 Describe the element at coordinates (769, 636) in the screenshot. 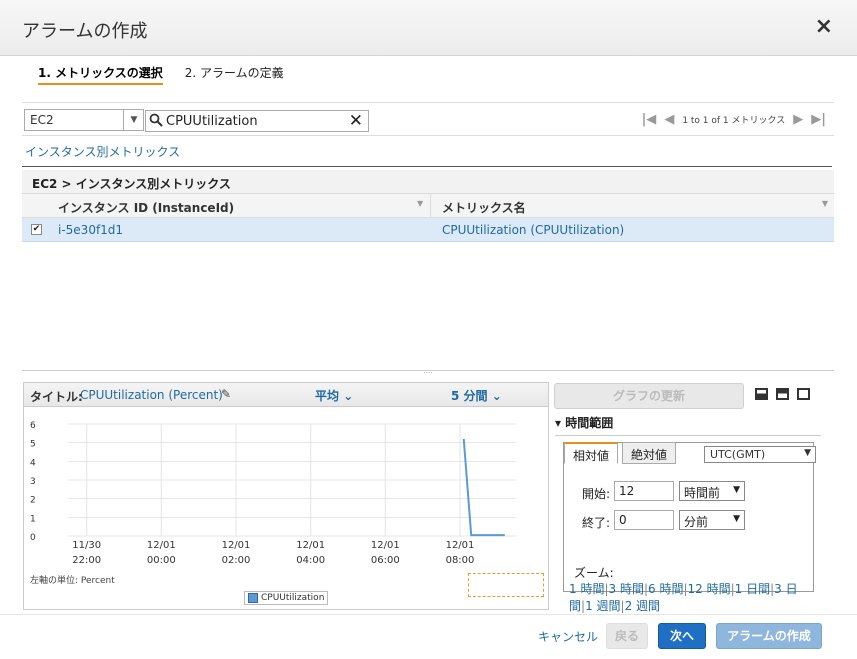

I see `create-alarm-button: アラームの作成` at that location.